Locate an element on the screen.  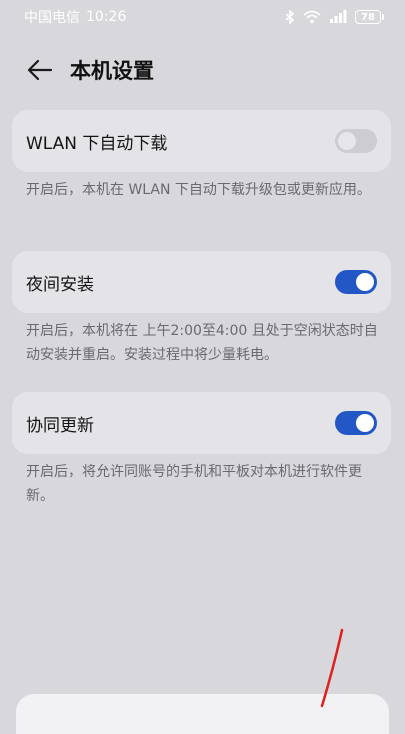
battery-icon: 78 is located at coordinates (369, 17).